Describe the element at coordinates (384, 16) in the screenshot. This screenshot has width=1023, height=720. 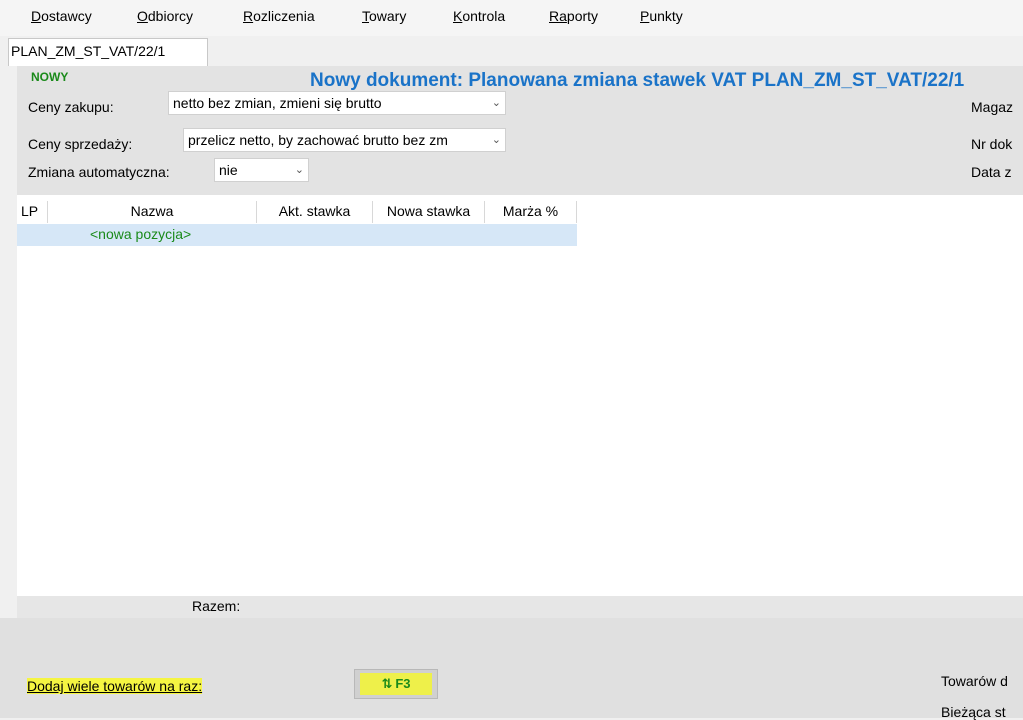
I see `menu-towary: Towary` at that location.